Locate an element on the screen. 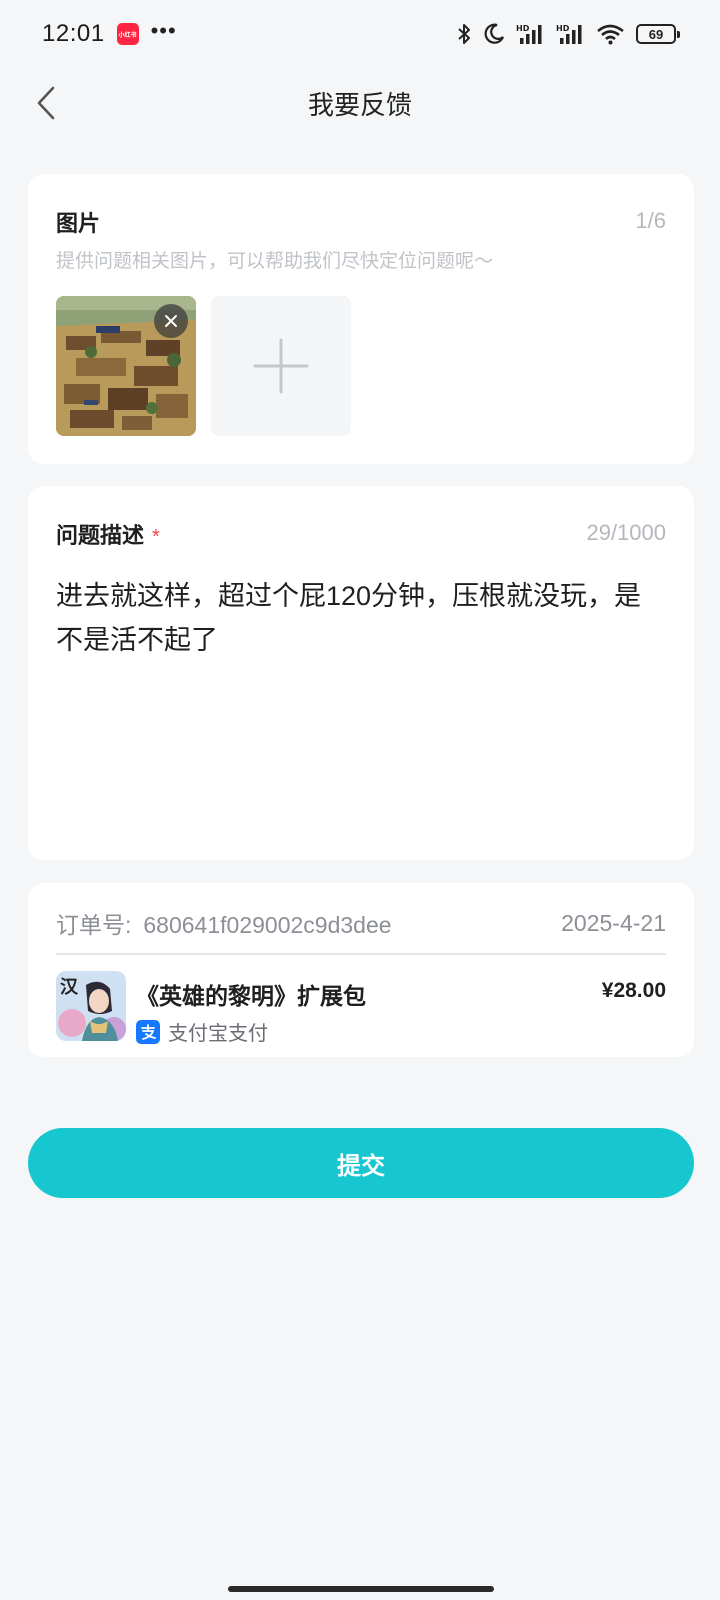  description-section-title: 问题描述 * is located at coordinates (108, 534).